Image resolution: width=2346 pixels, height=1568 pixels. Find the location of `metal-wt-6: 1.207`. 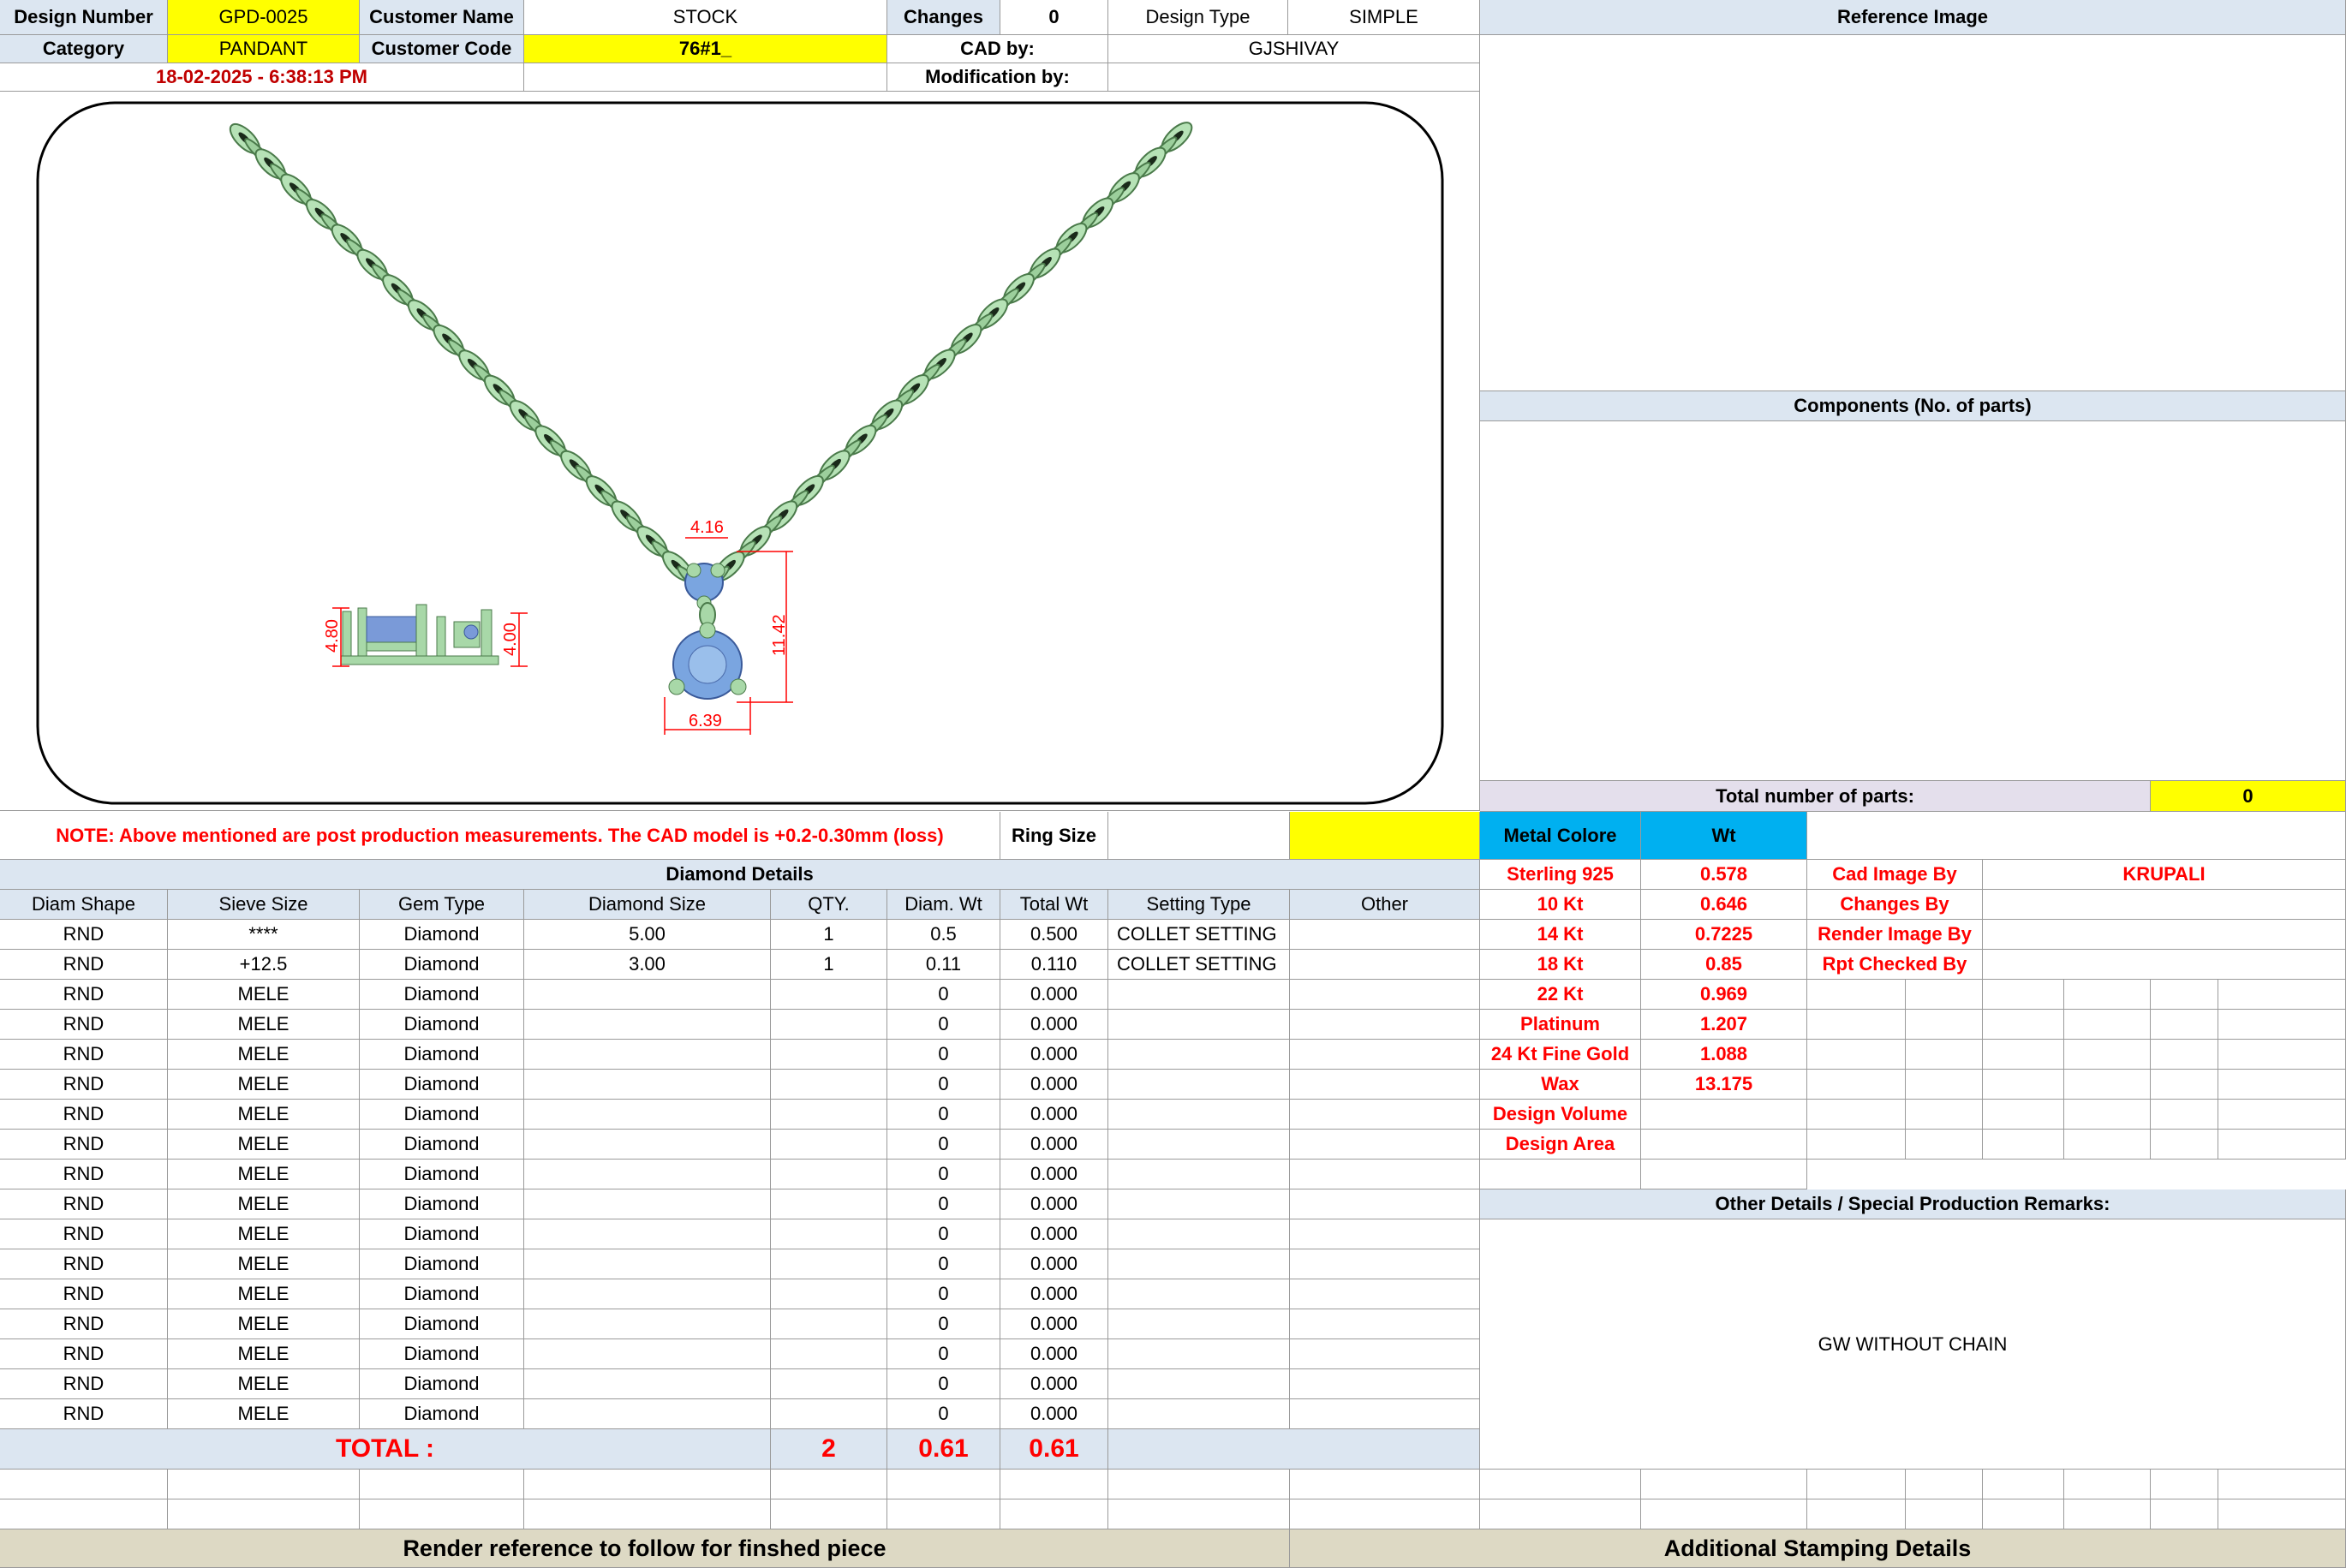

metal-wt-6: 1.207 is located at coordinates (1724, 1025).